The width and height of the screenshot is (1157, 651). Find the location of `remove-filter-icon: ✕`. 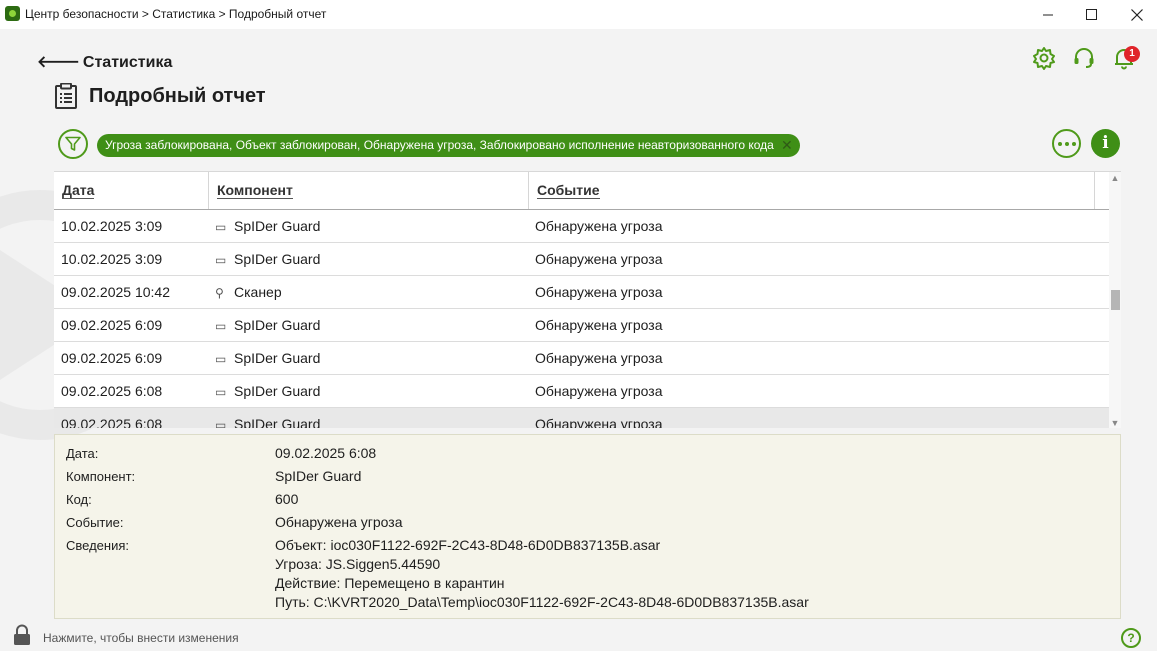

remove-filter-icon: ✕ is located at coordinates (787, 145).